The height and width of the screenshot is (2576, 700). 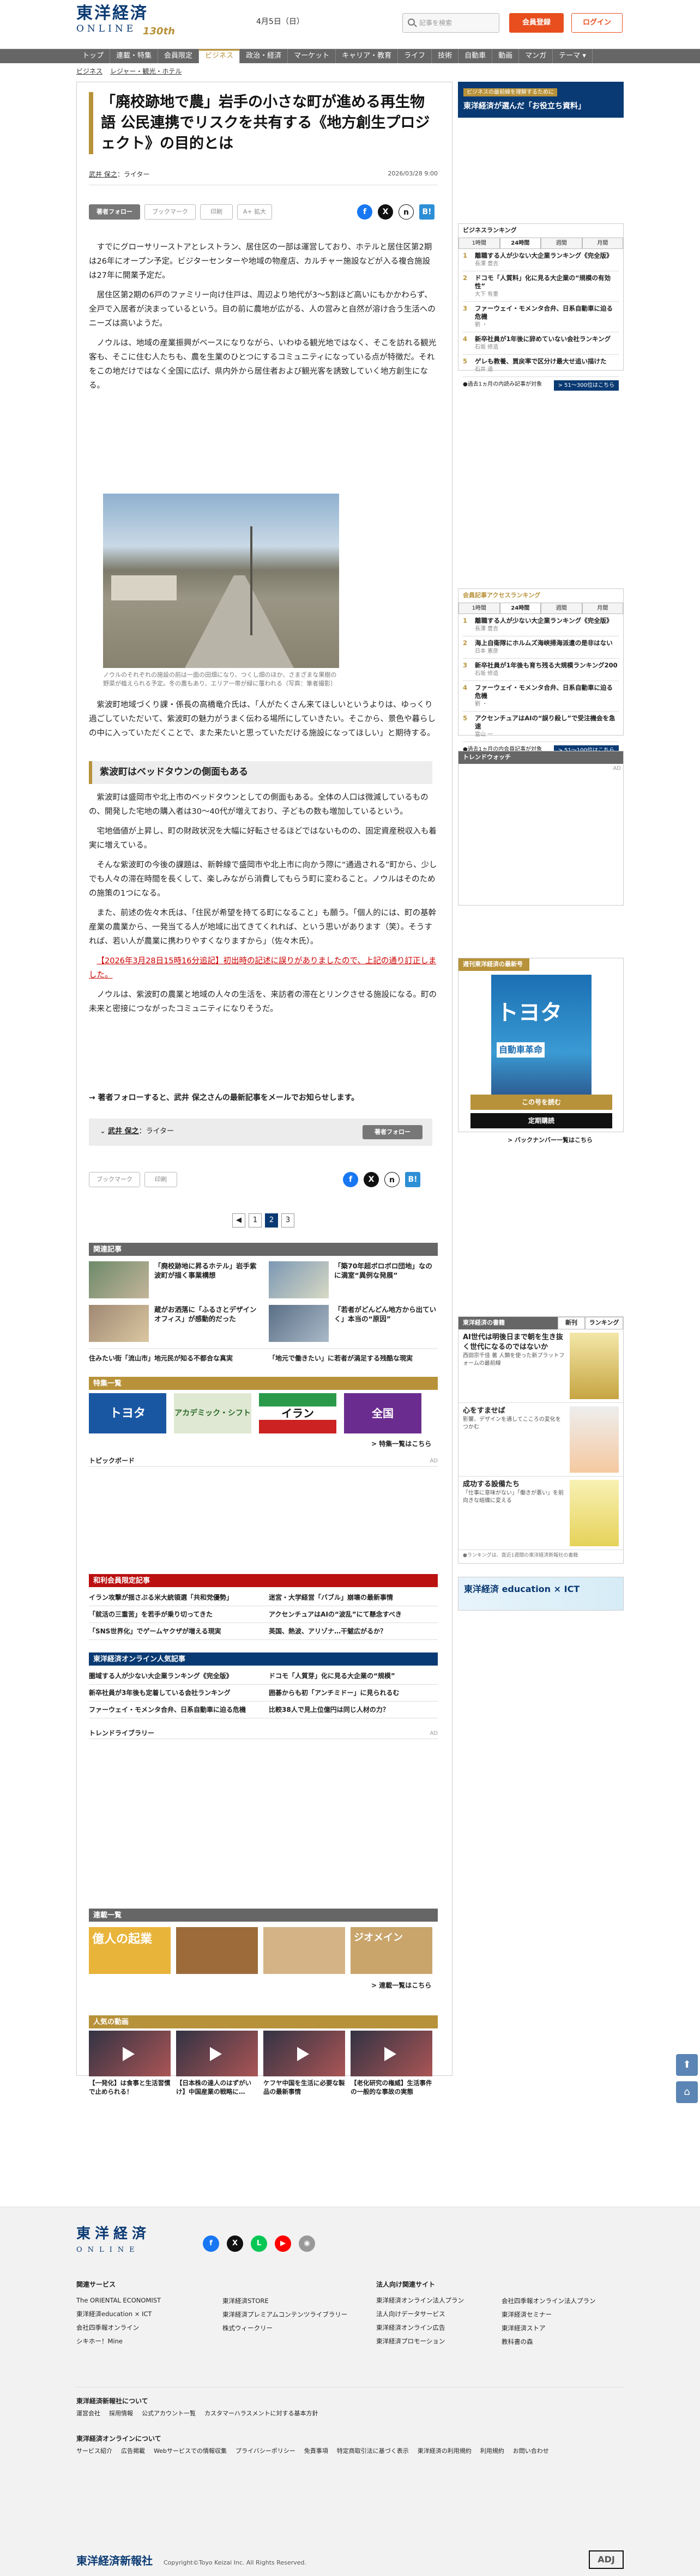 What do you see at coordinates (219, 56) in the screenshot?
I see `nav-item: ビジネス` at bounding box center [219, 56].